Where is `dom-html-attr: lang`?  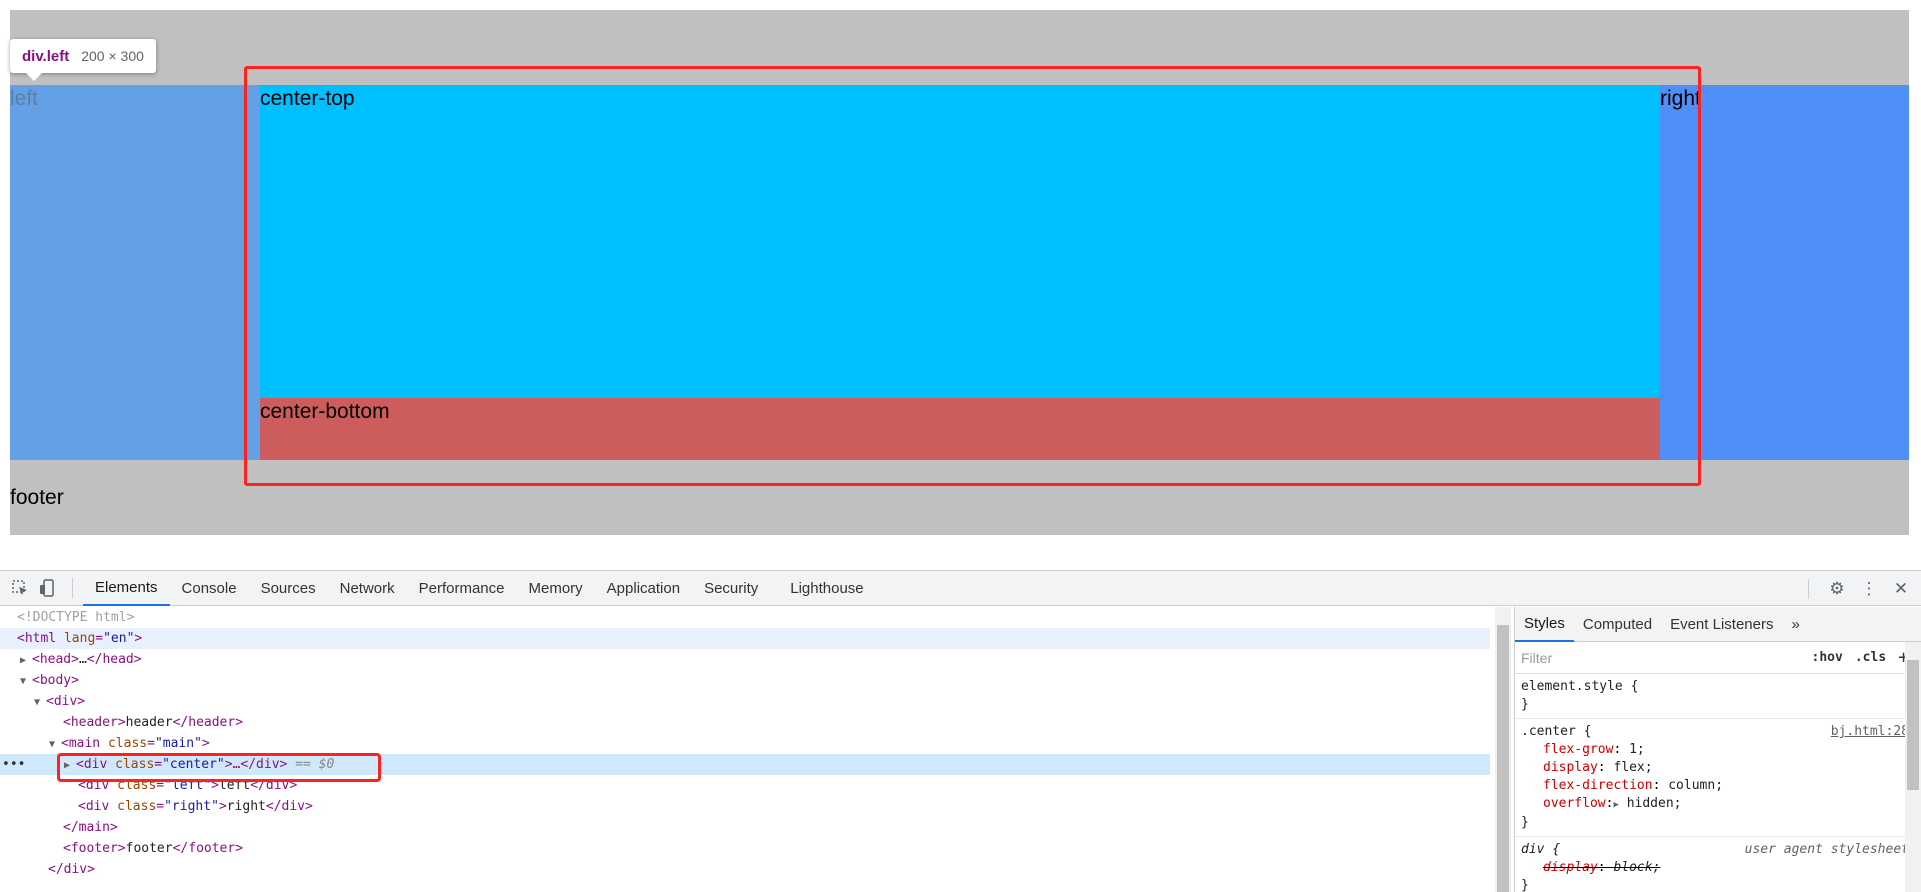 dom-html-attr: lang is located at coordinates (79, 638).